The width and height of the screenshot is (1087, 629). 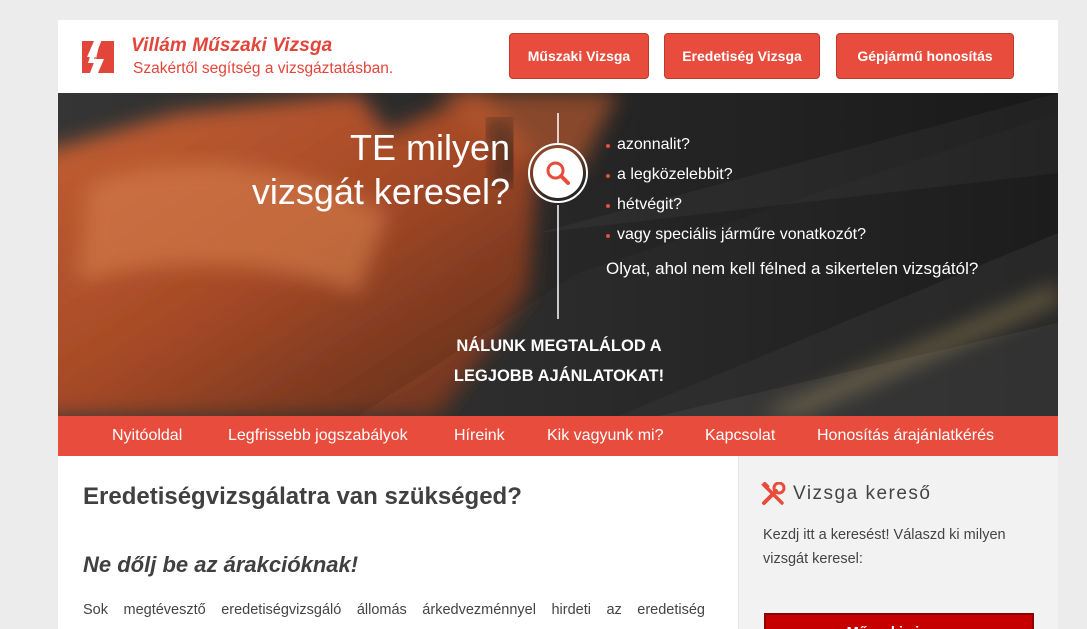 What do you see at coordinates (925, 56) in the screenshot?
I see `gepjarmu-honositas-button: Gépjármű honosítás` at bounding box center [925, 56].